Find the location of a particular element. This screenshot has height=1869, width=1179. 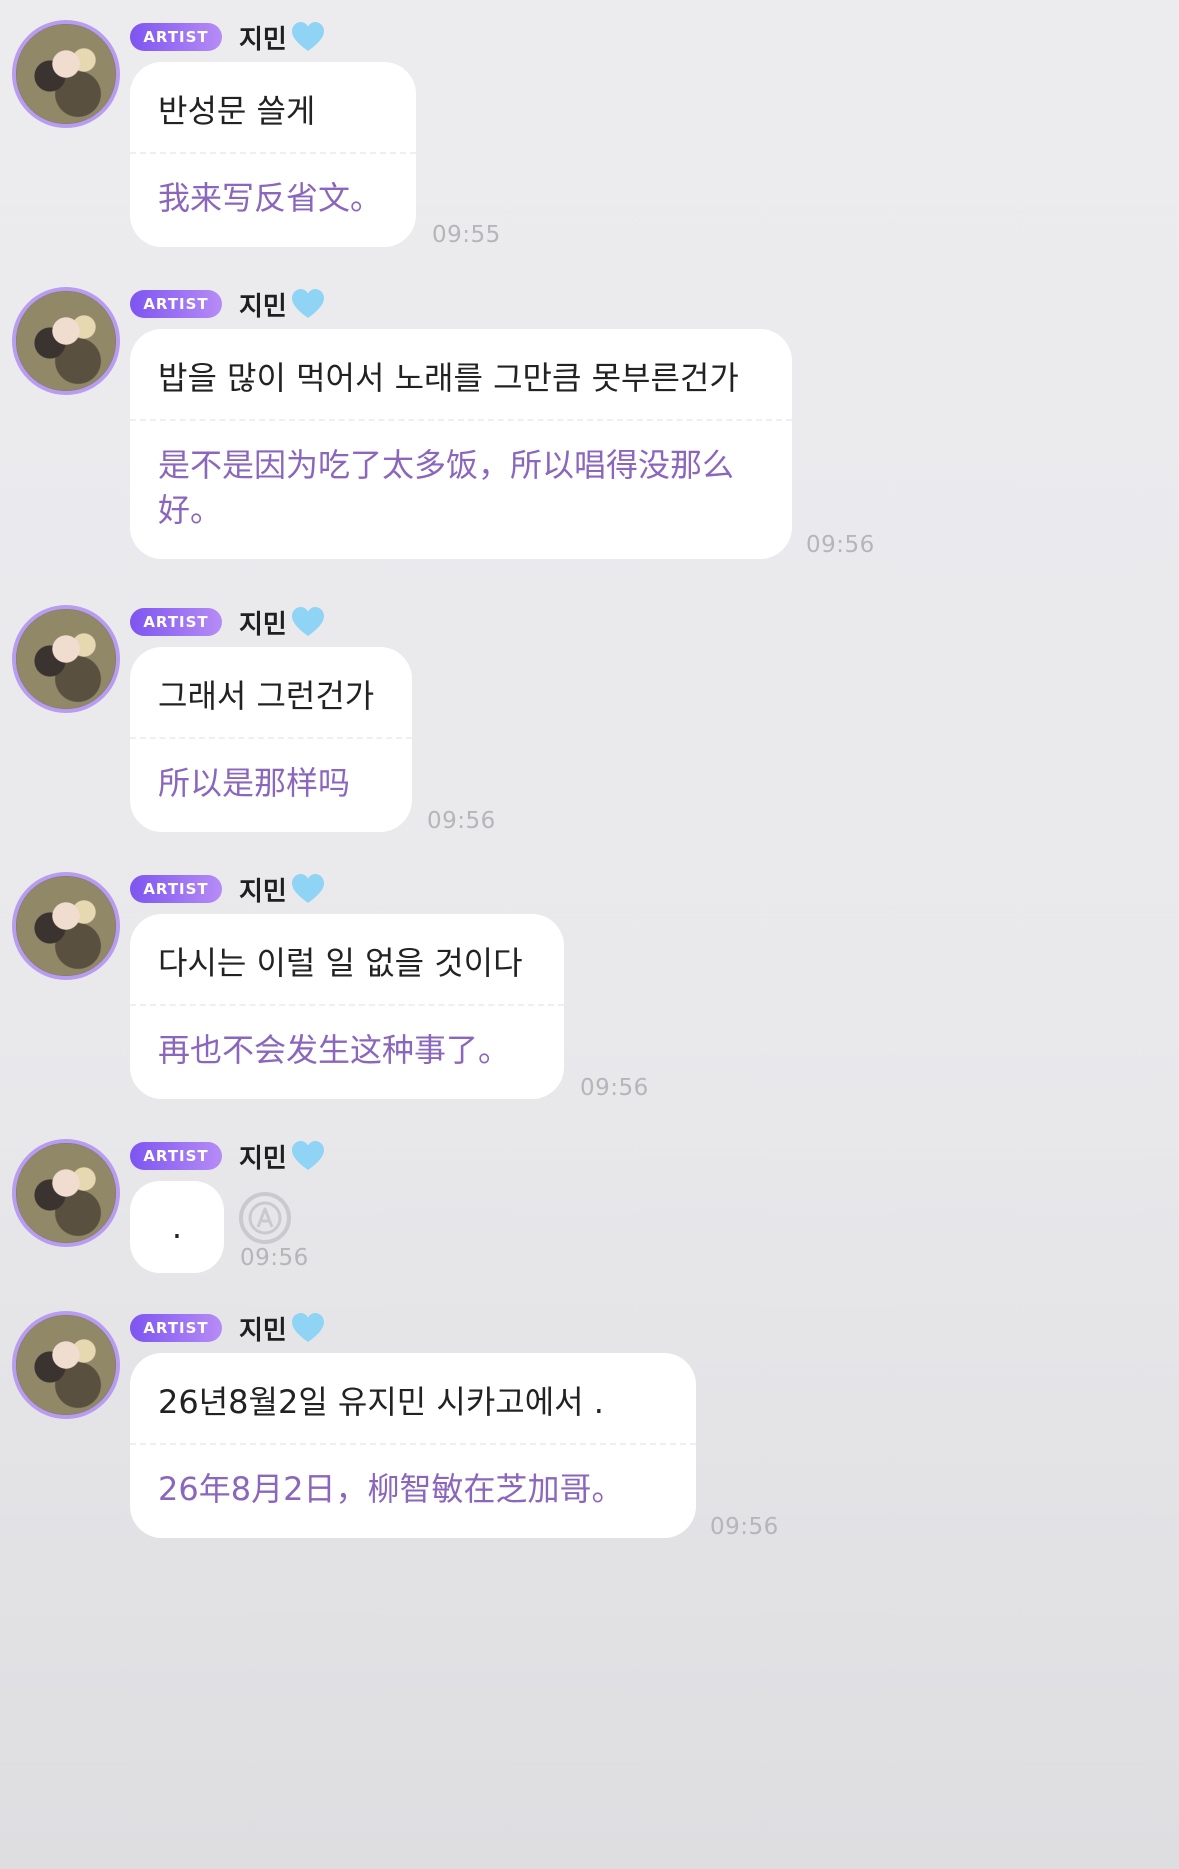

korean-text: 그래서 그런건가 is located at coordinates (266, 696).